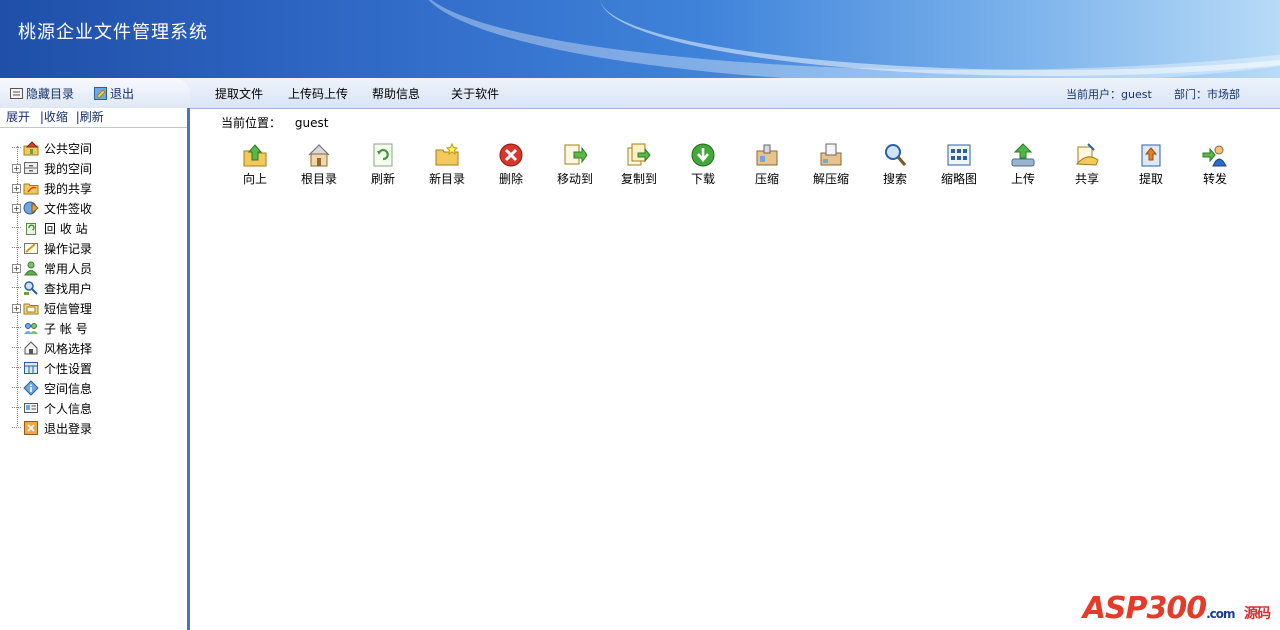 Image resolution: width=1280 pixels, height=630 pixels. What do you see at coordinates (638, 179) in the screenshot?
I see `toolbar-button-label: 复制到` at bounding box center [638, 179].